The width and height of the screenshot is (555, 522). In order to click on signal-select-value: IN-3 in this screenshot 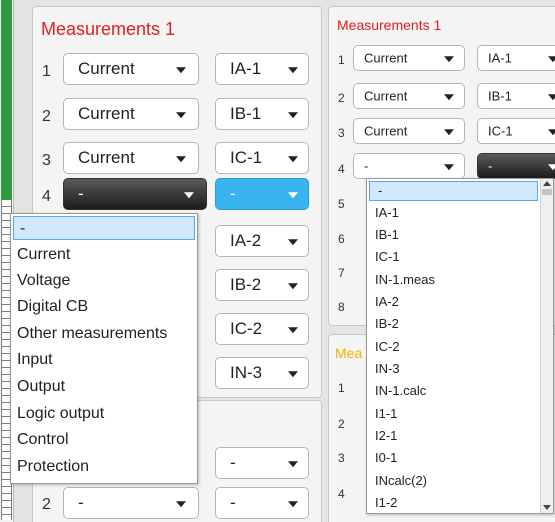, I will do `click(246, 372)`.